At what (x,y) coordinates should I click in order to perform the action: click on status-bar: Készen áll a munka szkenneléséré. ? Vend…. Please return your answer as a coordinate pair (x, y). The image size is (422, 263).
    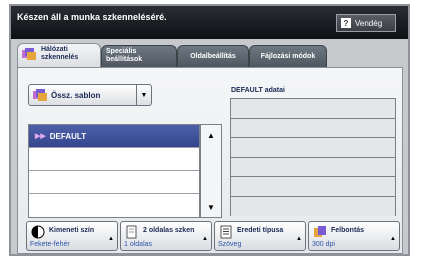
    Looking at the image, I should click on (209, 22).